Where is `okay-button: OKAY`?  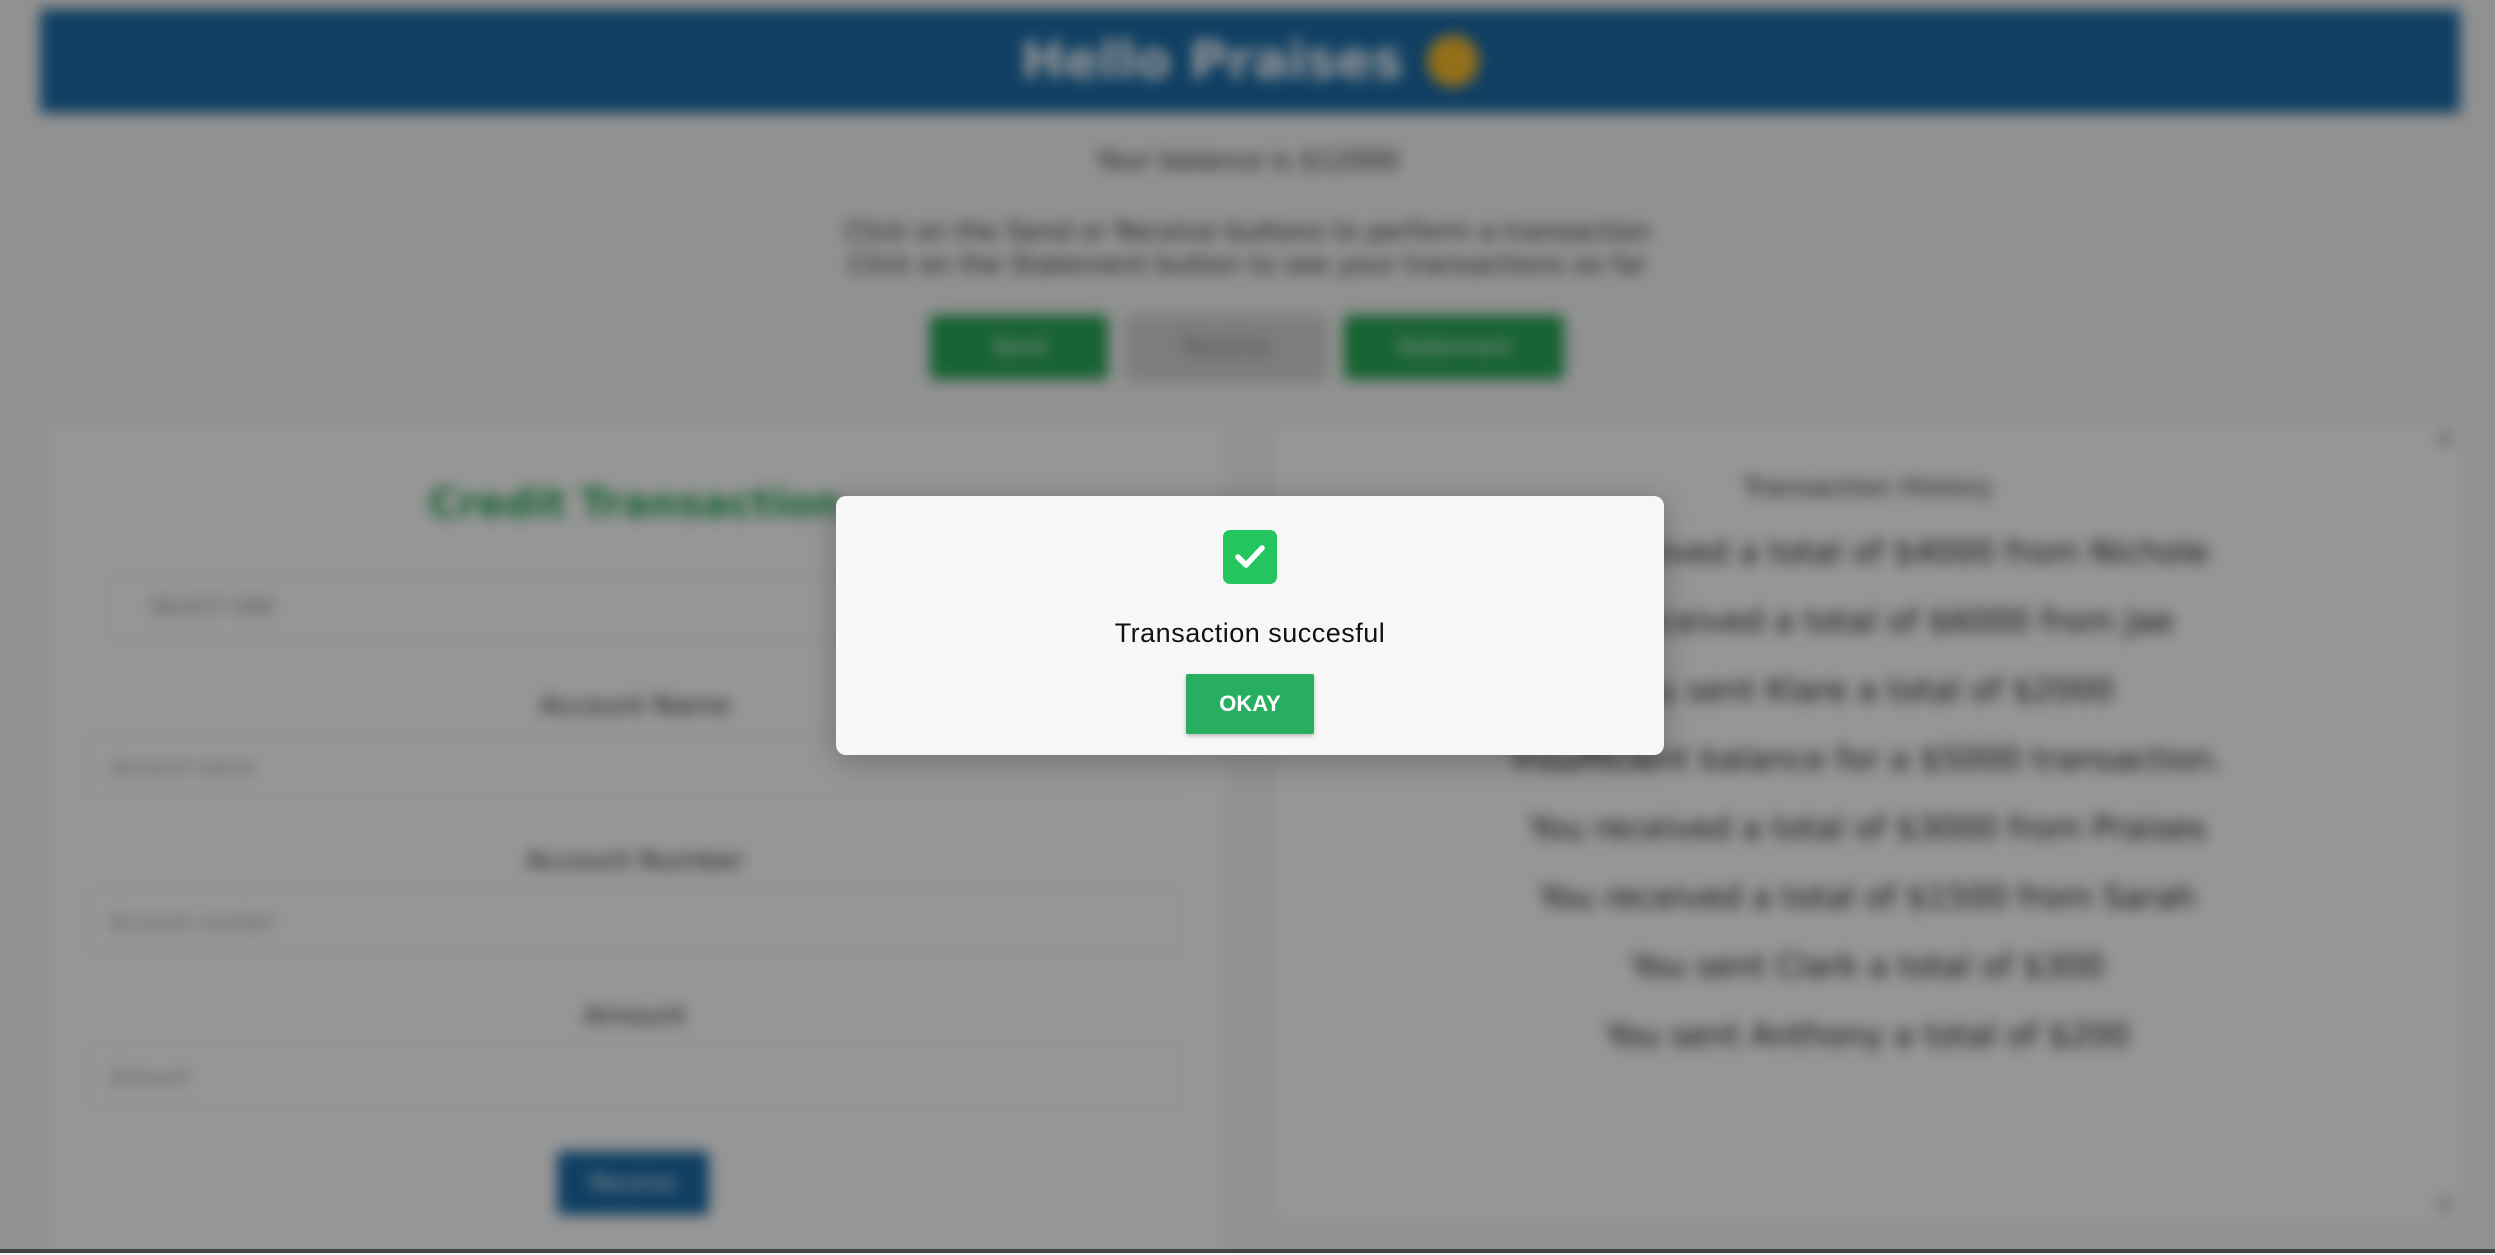 okay-button: OKAY is located at coordinates (1250, 704).